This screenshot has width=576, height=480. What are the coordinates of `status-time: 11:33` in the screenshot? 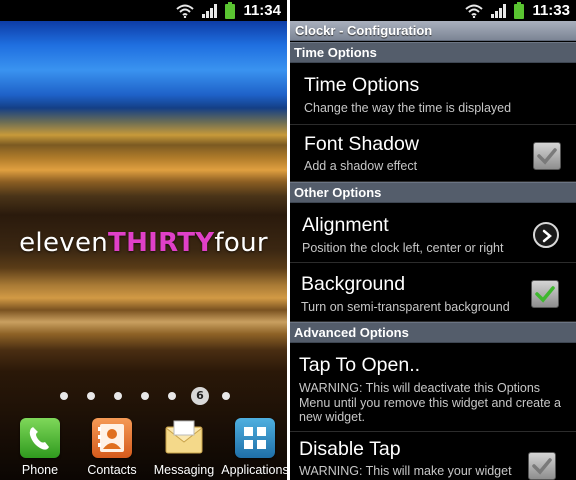 It's located at (551, 10).